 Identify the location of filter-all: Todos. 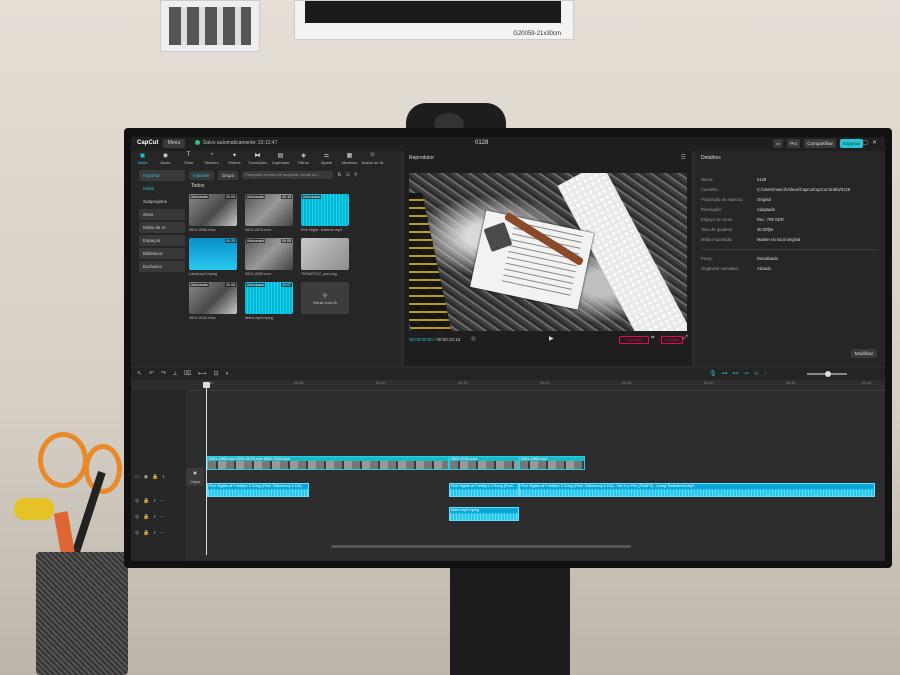
(295, 186).